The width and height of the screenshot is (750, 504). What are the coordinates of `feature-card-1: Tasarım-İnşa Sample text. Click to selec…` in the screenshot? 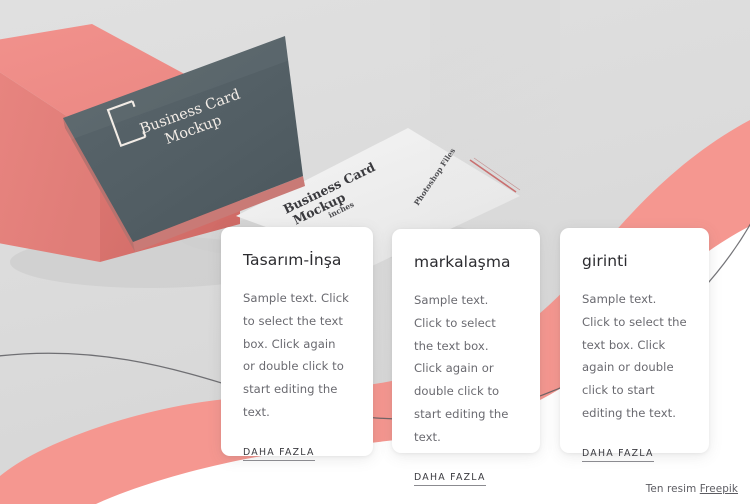 It's located at (297, 344).